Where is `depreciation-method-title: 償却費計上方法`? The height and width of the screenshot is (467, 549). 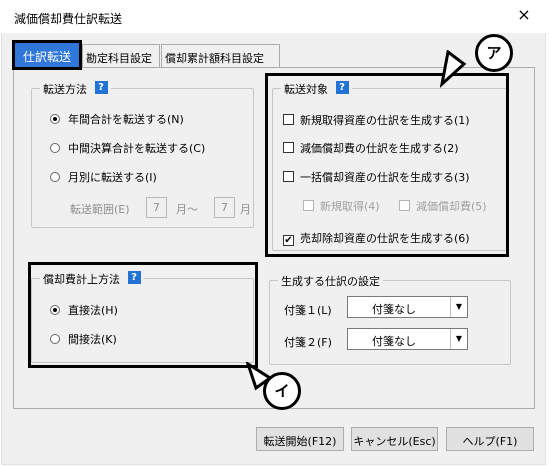
depreciation-method-title: 償却費計上方法 is located at coordinates (81, 279).